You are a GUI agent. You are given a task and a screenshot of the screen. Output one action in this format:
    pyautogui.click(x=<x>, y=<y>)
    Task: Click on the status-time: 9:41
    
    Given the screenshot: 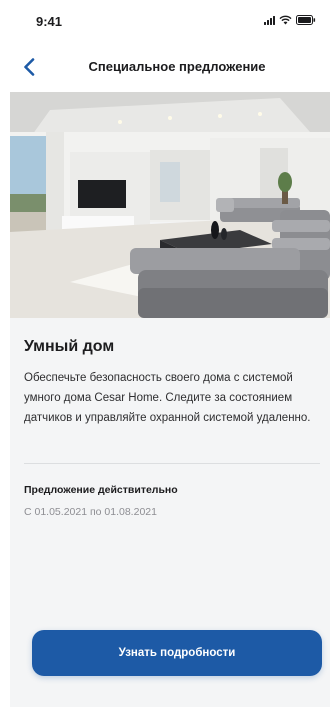 What is the action you would take?
    pyautogui.click(x=49, y=21)
    